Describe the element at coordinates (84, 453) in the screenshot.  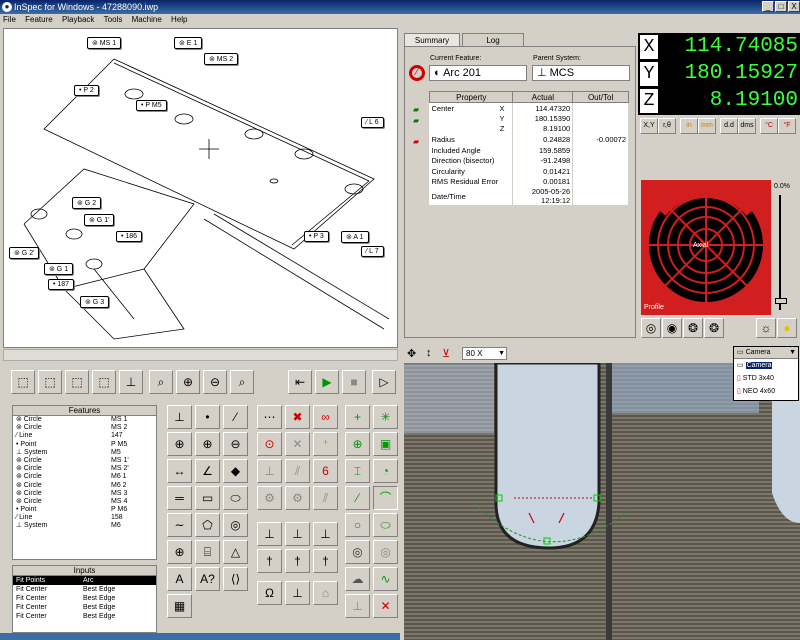
I see `list-item: ⊥ System M5` at that location.